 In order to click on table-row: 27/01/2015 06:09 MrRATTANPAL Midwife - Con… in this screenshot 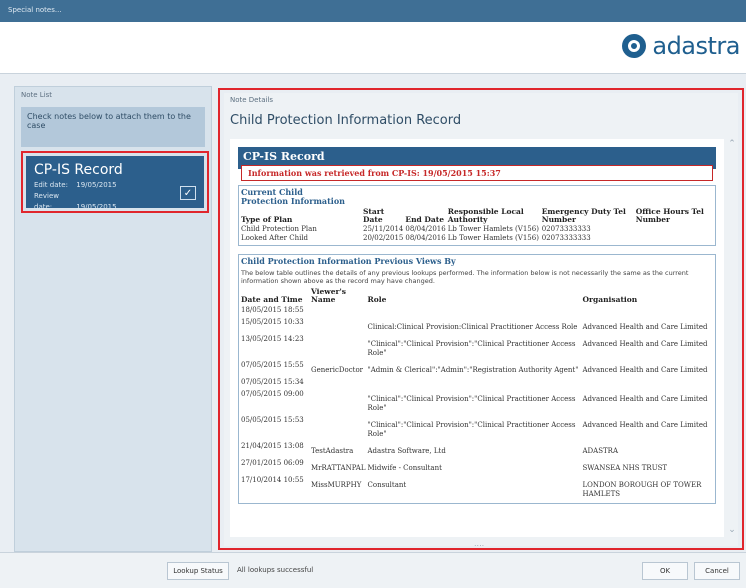, I will do `click(477, 466)`.